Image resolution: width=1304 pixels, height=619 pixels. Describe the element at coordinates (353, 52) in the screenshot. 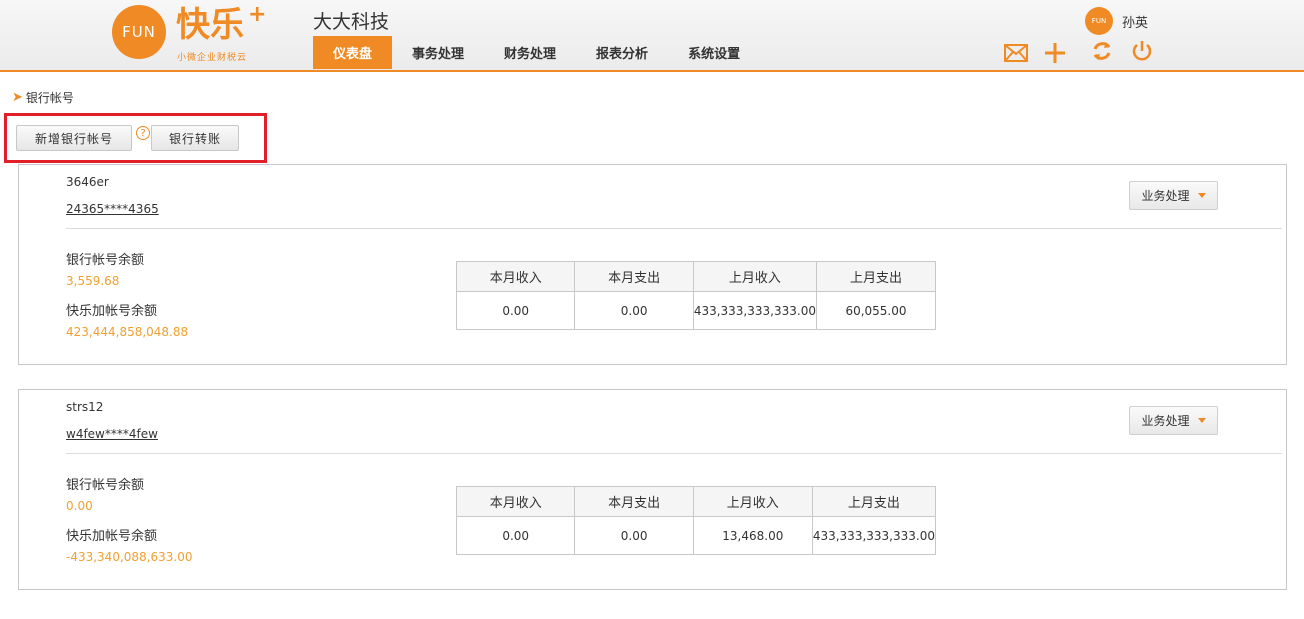

I see `nav-dashboard: 仪表盘` at that location.